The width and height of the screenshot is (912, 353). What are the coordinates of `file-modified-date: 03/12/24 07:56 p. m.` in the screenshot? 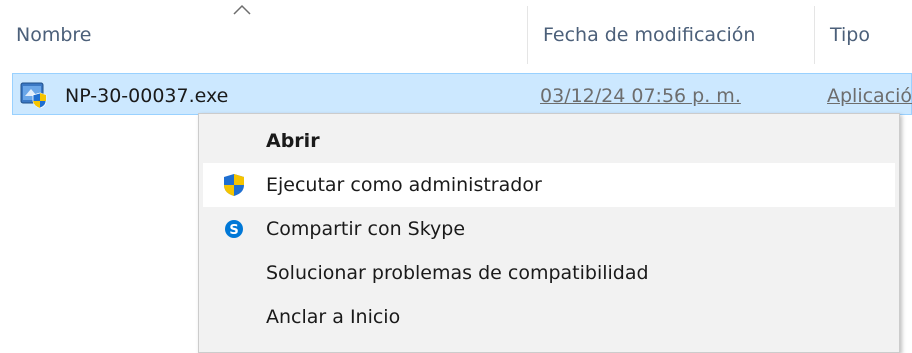 It's located at (640, 96).